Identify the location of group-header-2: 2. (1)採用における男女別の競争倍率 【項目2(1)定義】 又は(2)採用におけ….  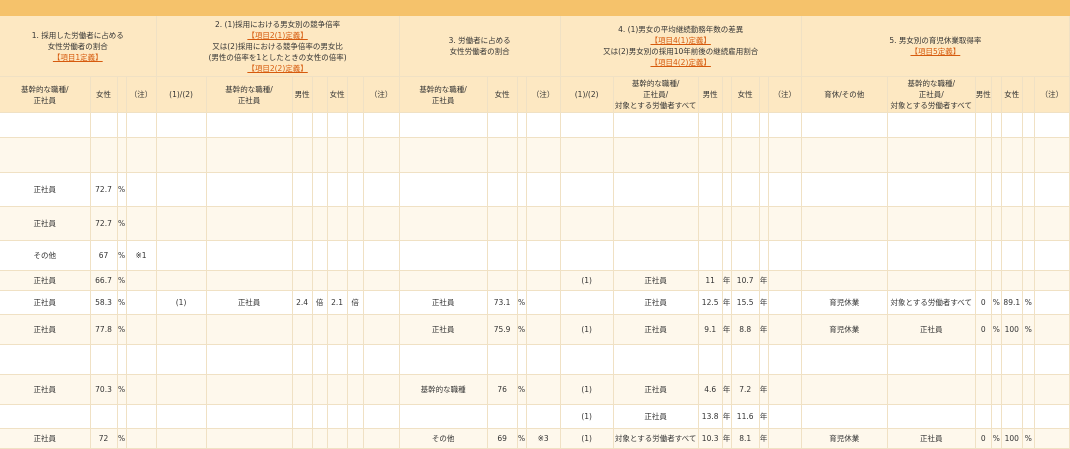
(278, 46).